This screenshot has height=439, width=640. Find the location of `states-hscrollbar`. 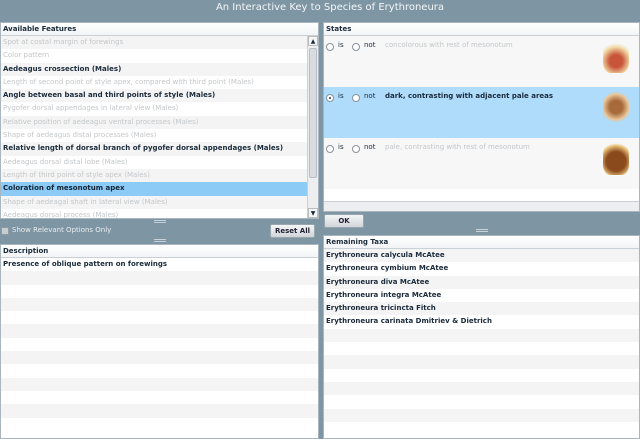

states-hscrollbar is located at coordinates (481, 206).